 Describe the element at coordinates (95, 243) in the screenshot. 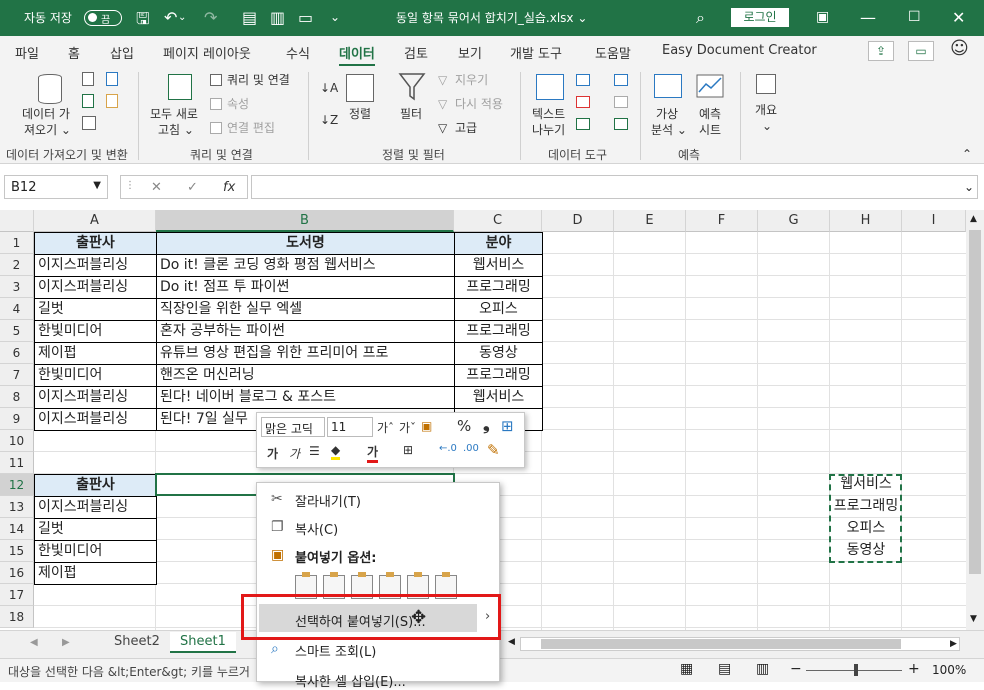

I see `table1-header-cell: 출판사` at that location.